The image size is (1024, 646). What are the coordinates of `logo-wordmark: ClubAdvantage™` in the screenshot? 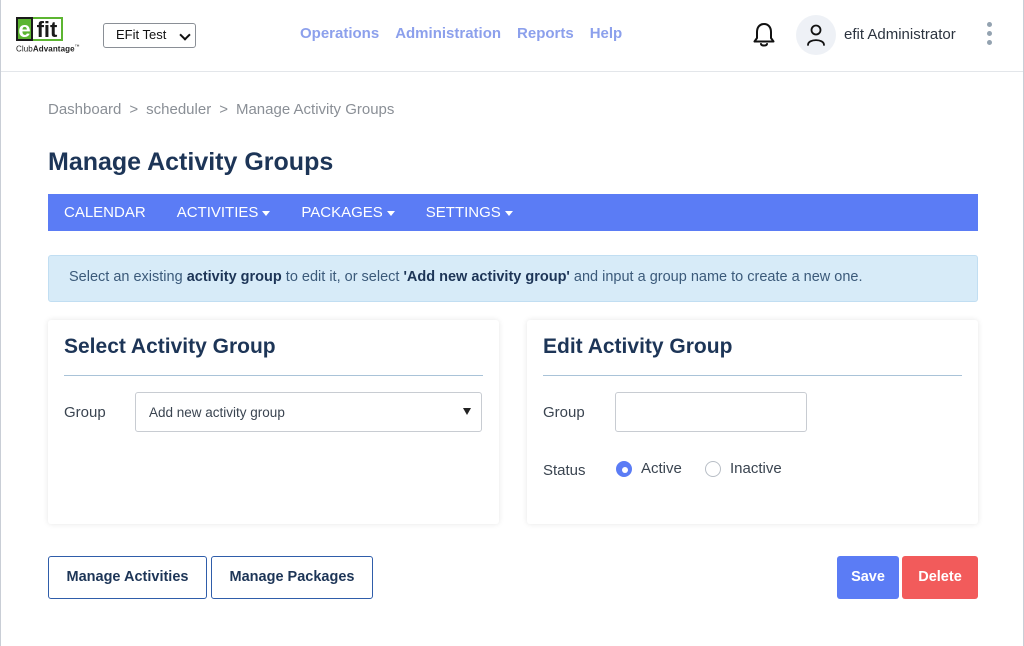 It's located at (48, 49).